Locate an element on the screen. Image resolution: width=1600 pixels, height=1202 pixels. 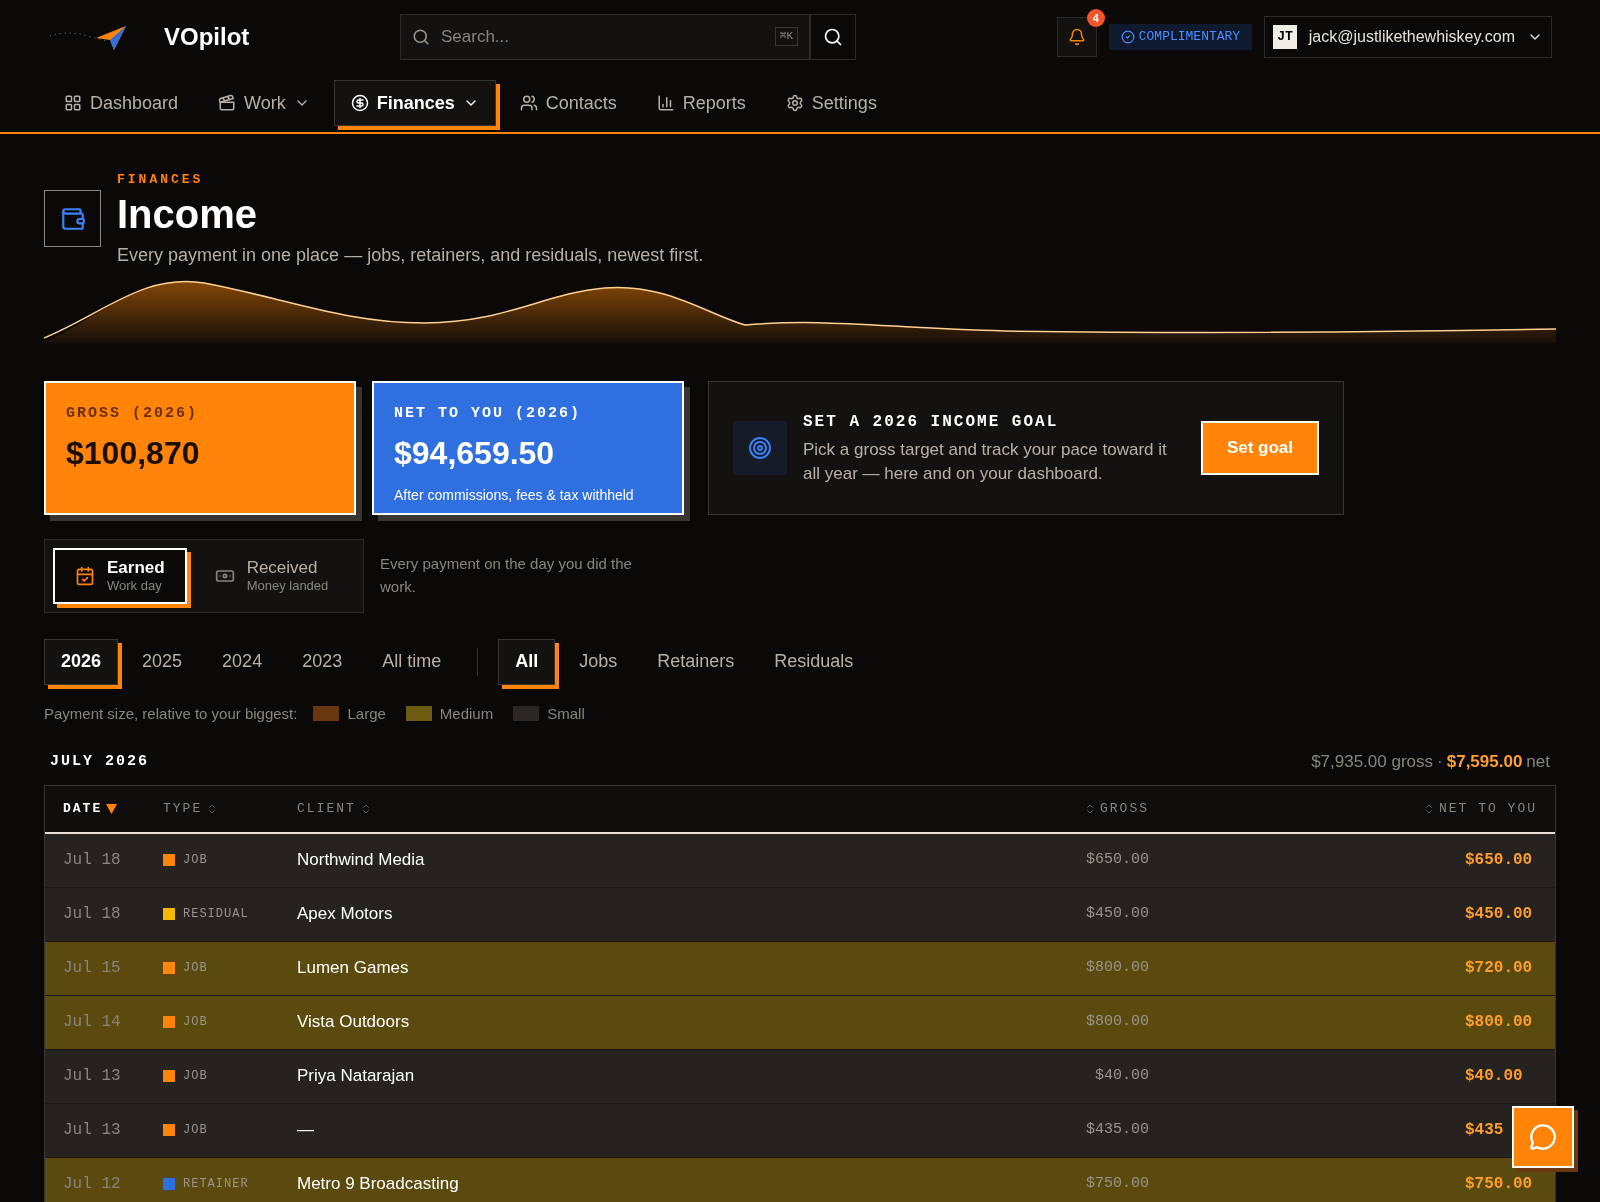
type-tab: Residuals is located at coordinates (814, 661).